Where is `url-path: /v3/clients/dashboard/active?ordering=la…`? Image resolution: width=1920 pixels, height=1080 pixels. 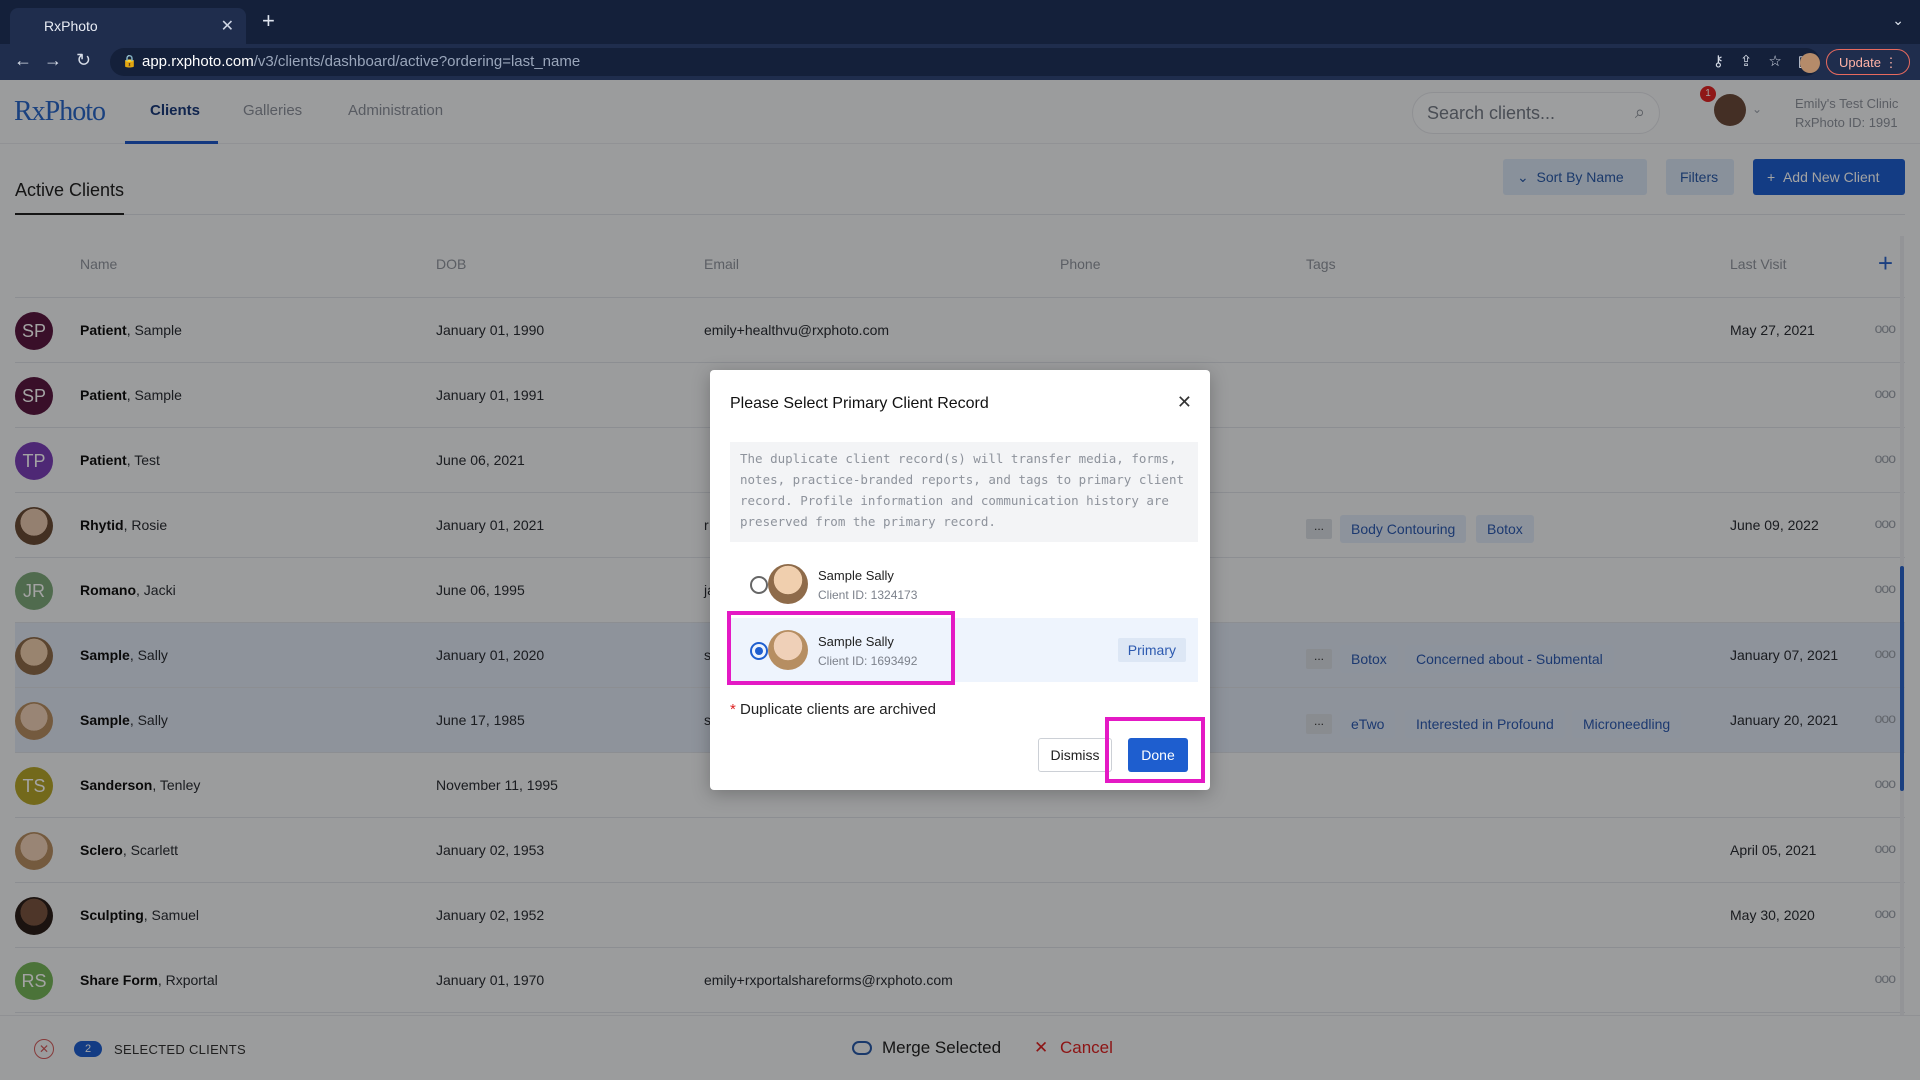
url-path: /v3/clients/dashboard/active?ordering=la… is located at coordinates (417, 61).